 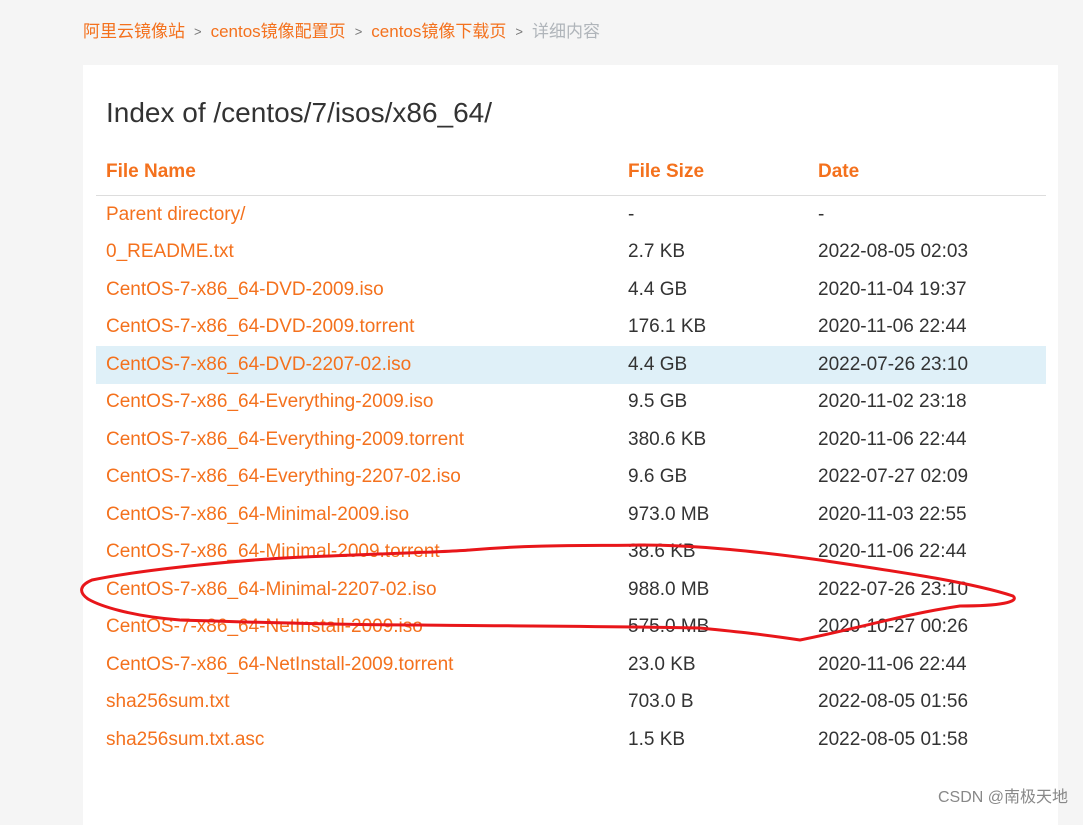 What do you see at coordinates (892, 289) in the screenshot?
I see `file-date-cell: 2020-11-04 19:37` at bounding box center [892, 289].